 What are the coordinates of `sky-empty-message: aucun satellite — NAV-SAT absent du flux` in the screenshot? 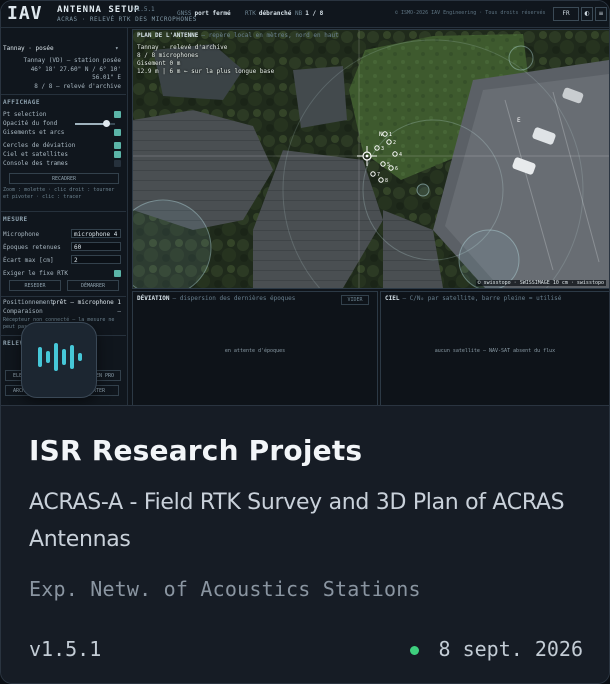 It's located at (495, 351).